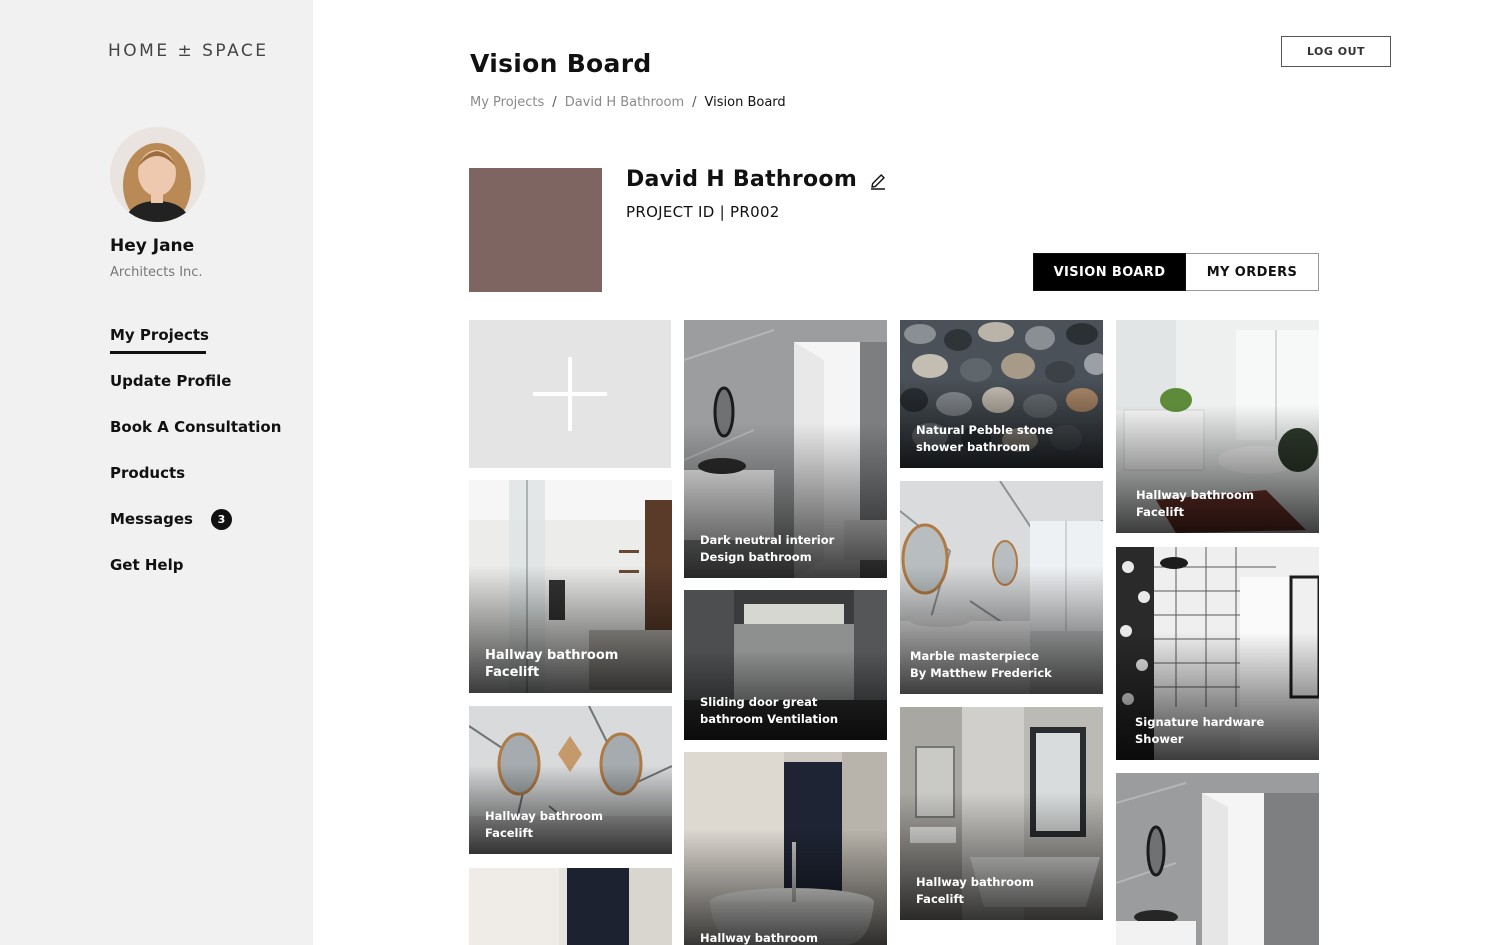  What do you see at coordinates (1200, 730) in the screenshot?
I see `tile-caption: Signature hardware Shower` at bounding box center [1200, 730].